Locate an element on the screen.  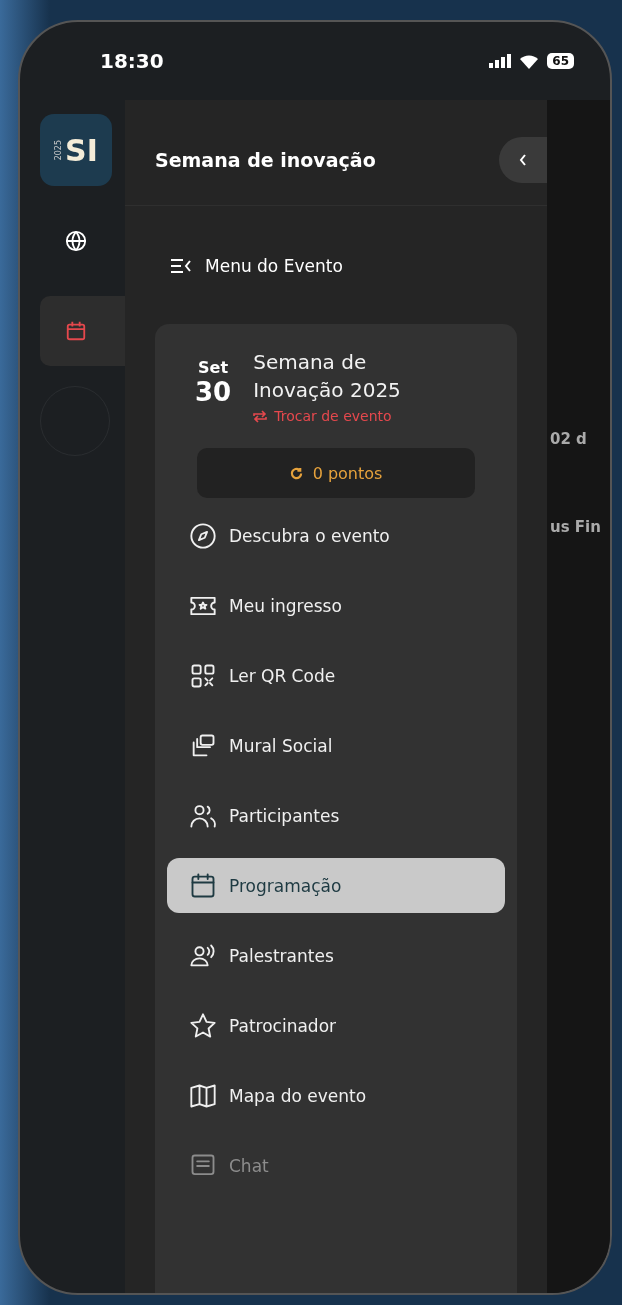
menu-heading: Menu do Evento is located at coordinates (274, 266).